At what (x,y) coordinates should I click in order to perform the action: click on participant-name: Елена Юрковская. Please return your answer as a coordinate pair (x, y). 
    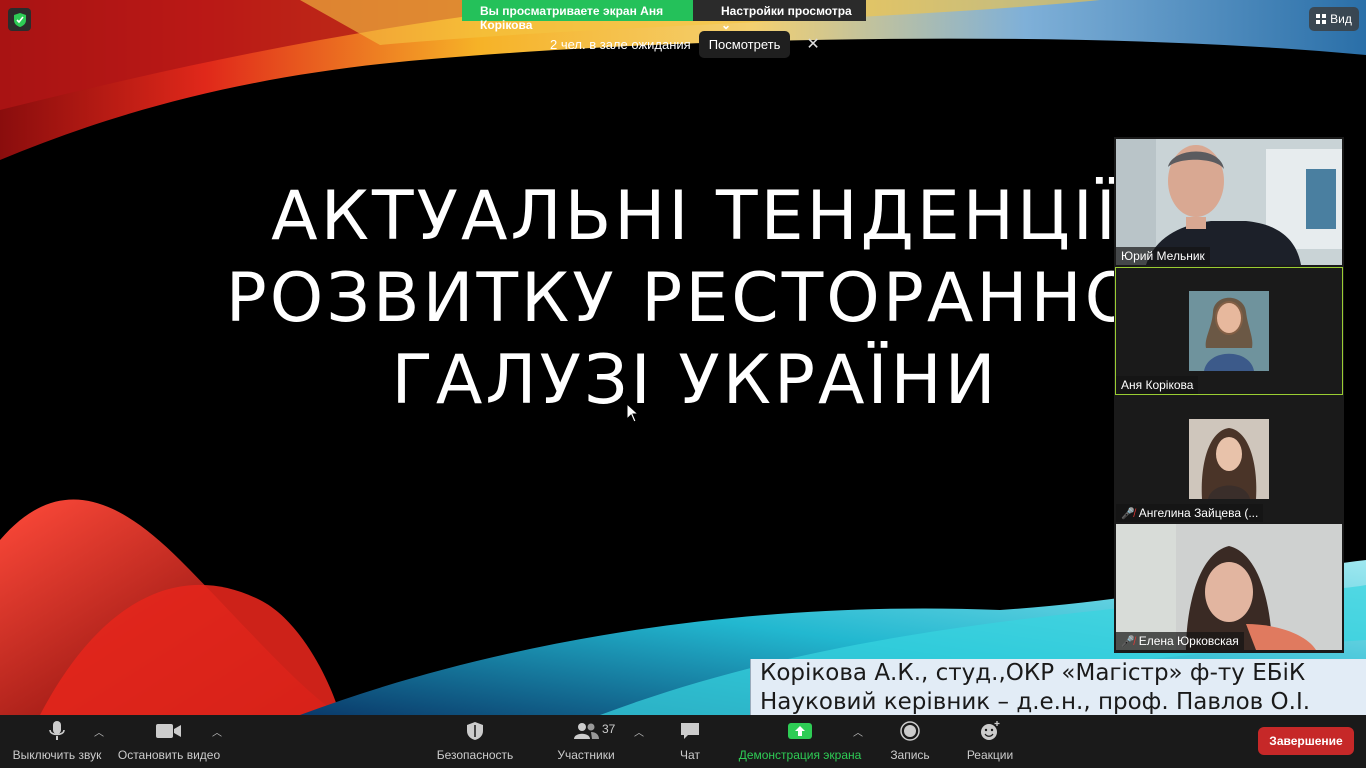
    Looking at the image, I should click on (1188, 641).